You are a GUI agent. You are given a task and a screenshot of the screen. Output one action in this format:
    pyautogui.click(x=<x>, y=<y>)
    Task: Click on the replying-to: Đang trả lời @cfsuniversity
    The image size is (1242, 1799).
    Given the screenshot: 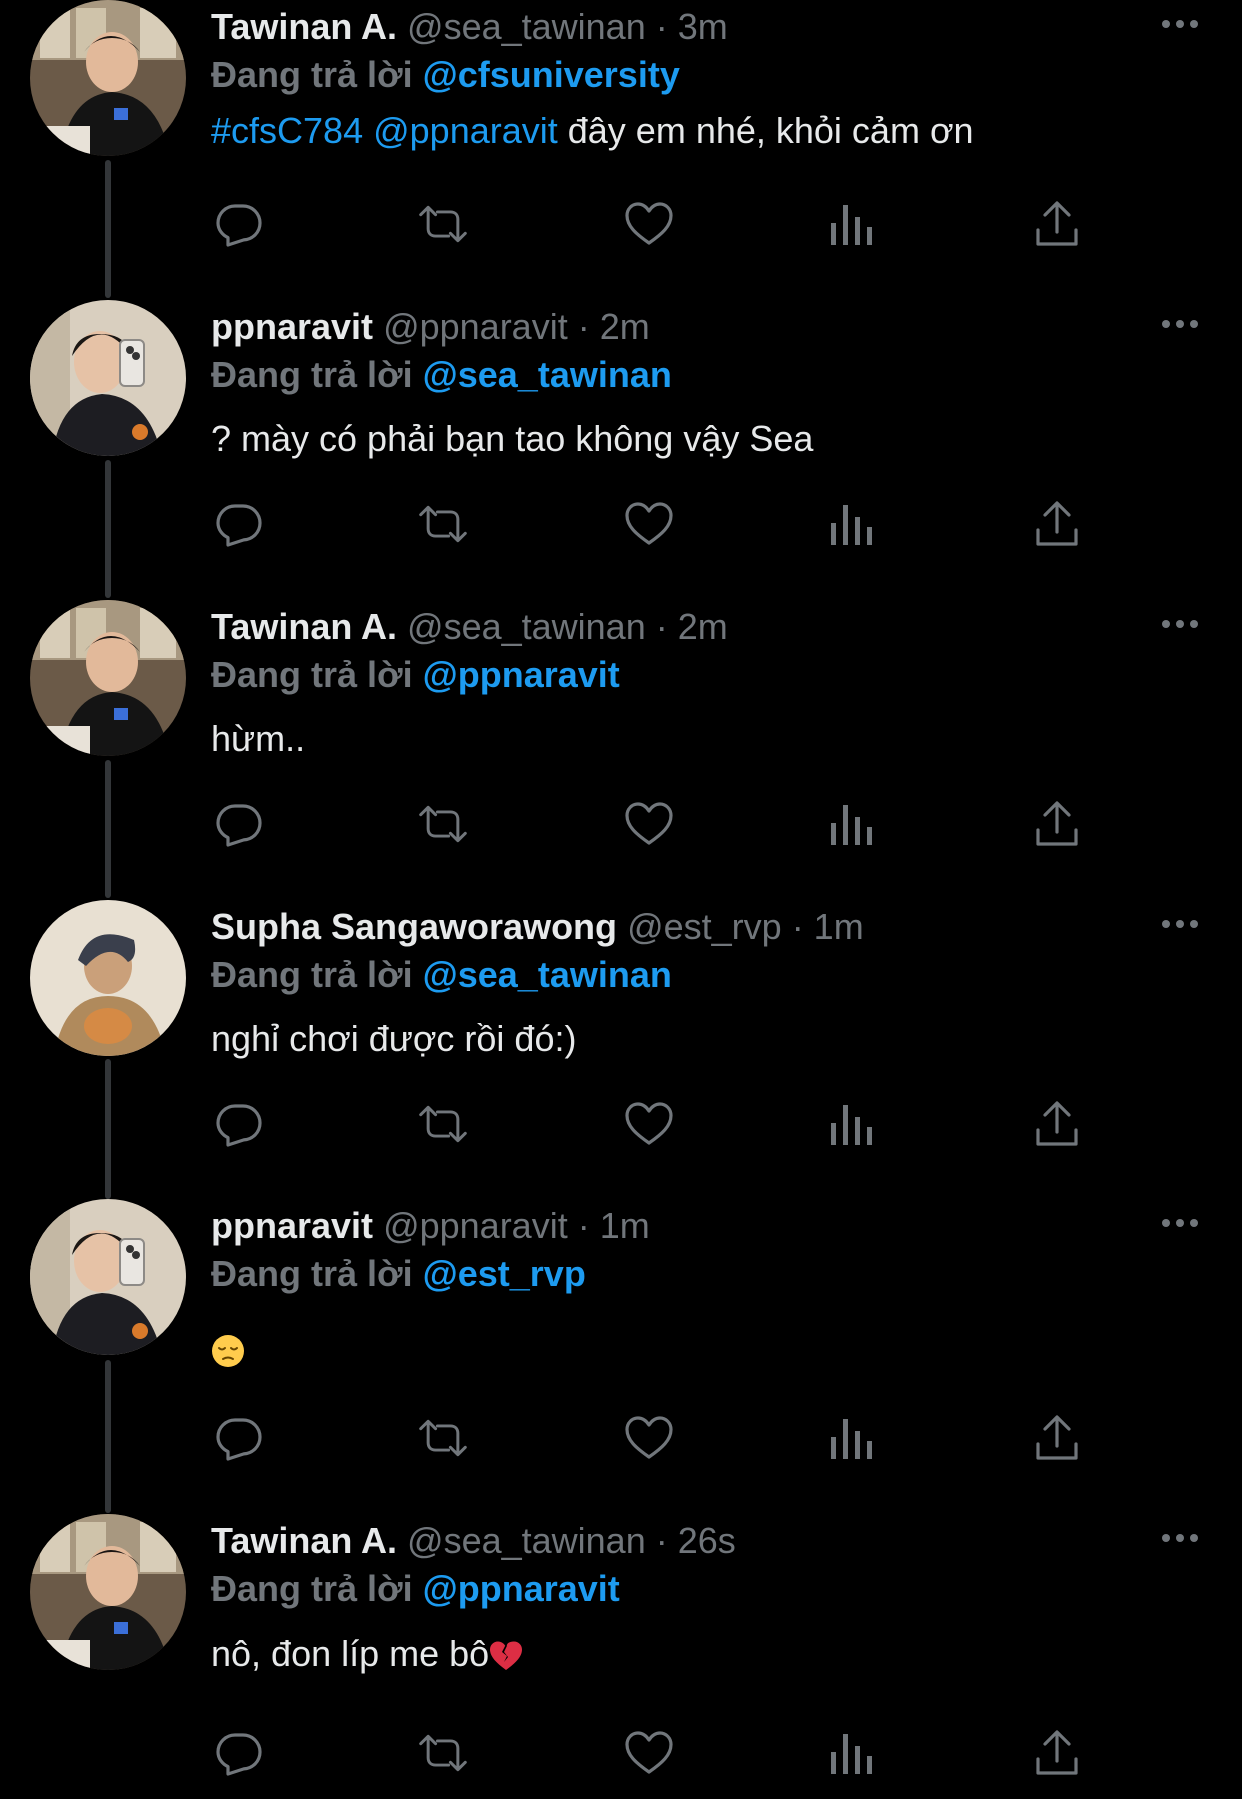 What is the action you would take?
    pyautogui.click(x=445, y=75)
    